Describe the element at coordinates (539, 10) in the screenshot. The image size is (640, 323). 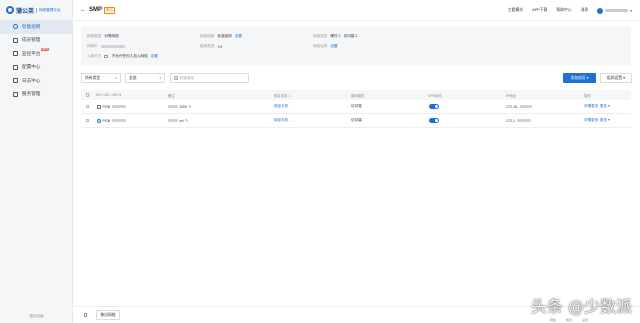
I see `app-download-link: APP下载` at that location.